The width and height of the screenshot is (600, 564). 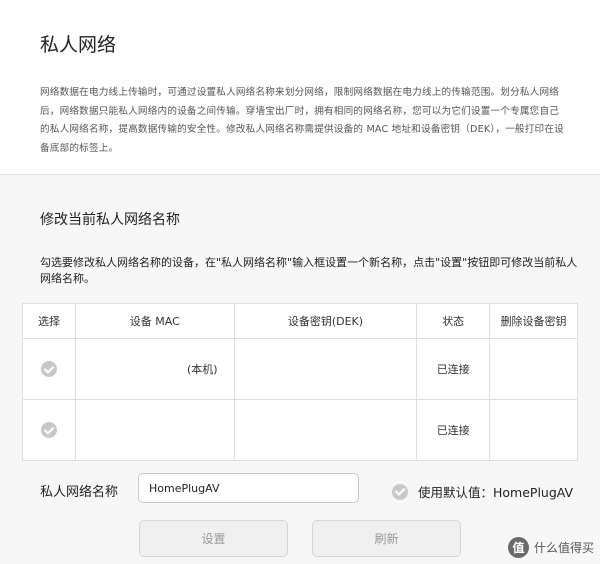 What do you see at coordinates (496, 492) in the screenshot?
I see `use-default-label: 使用默认值：HomePlugAV` at bounding box center [496, 492].